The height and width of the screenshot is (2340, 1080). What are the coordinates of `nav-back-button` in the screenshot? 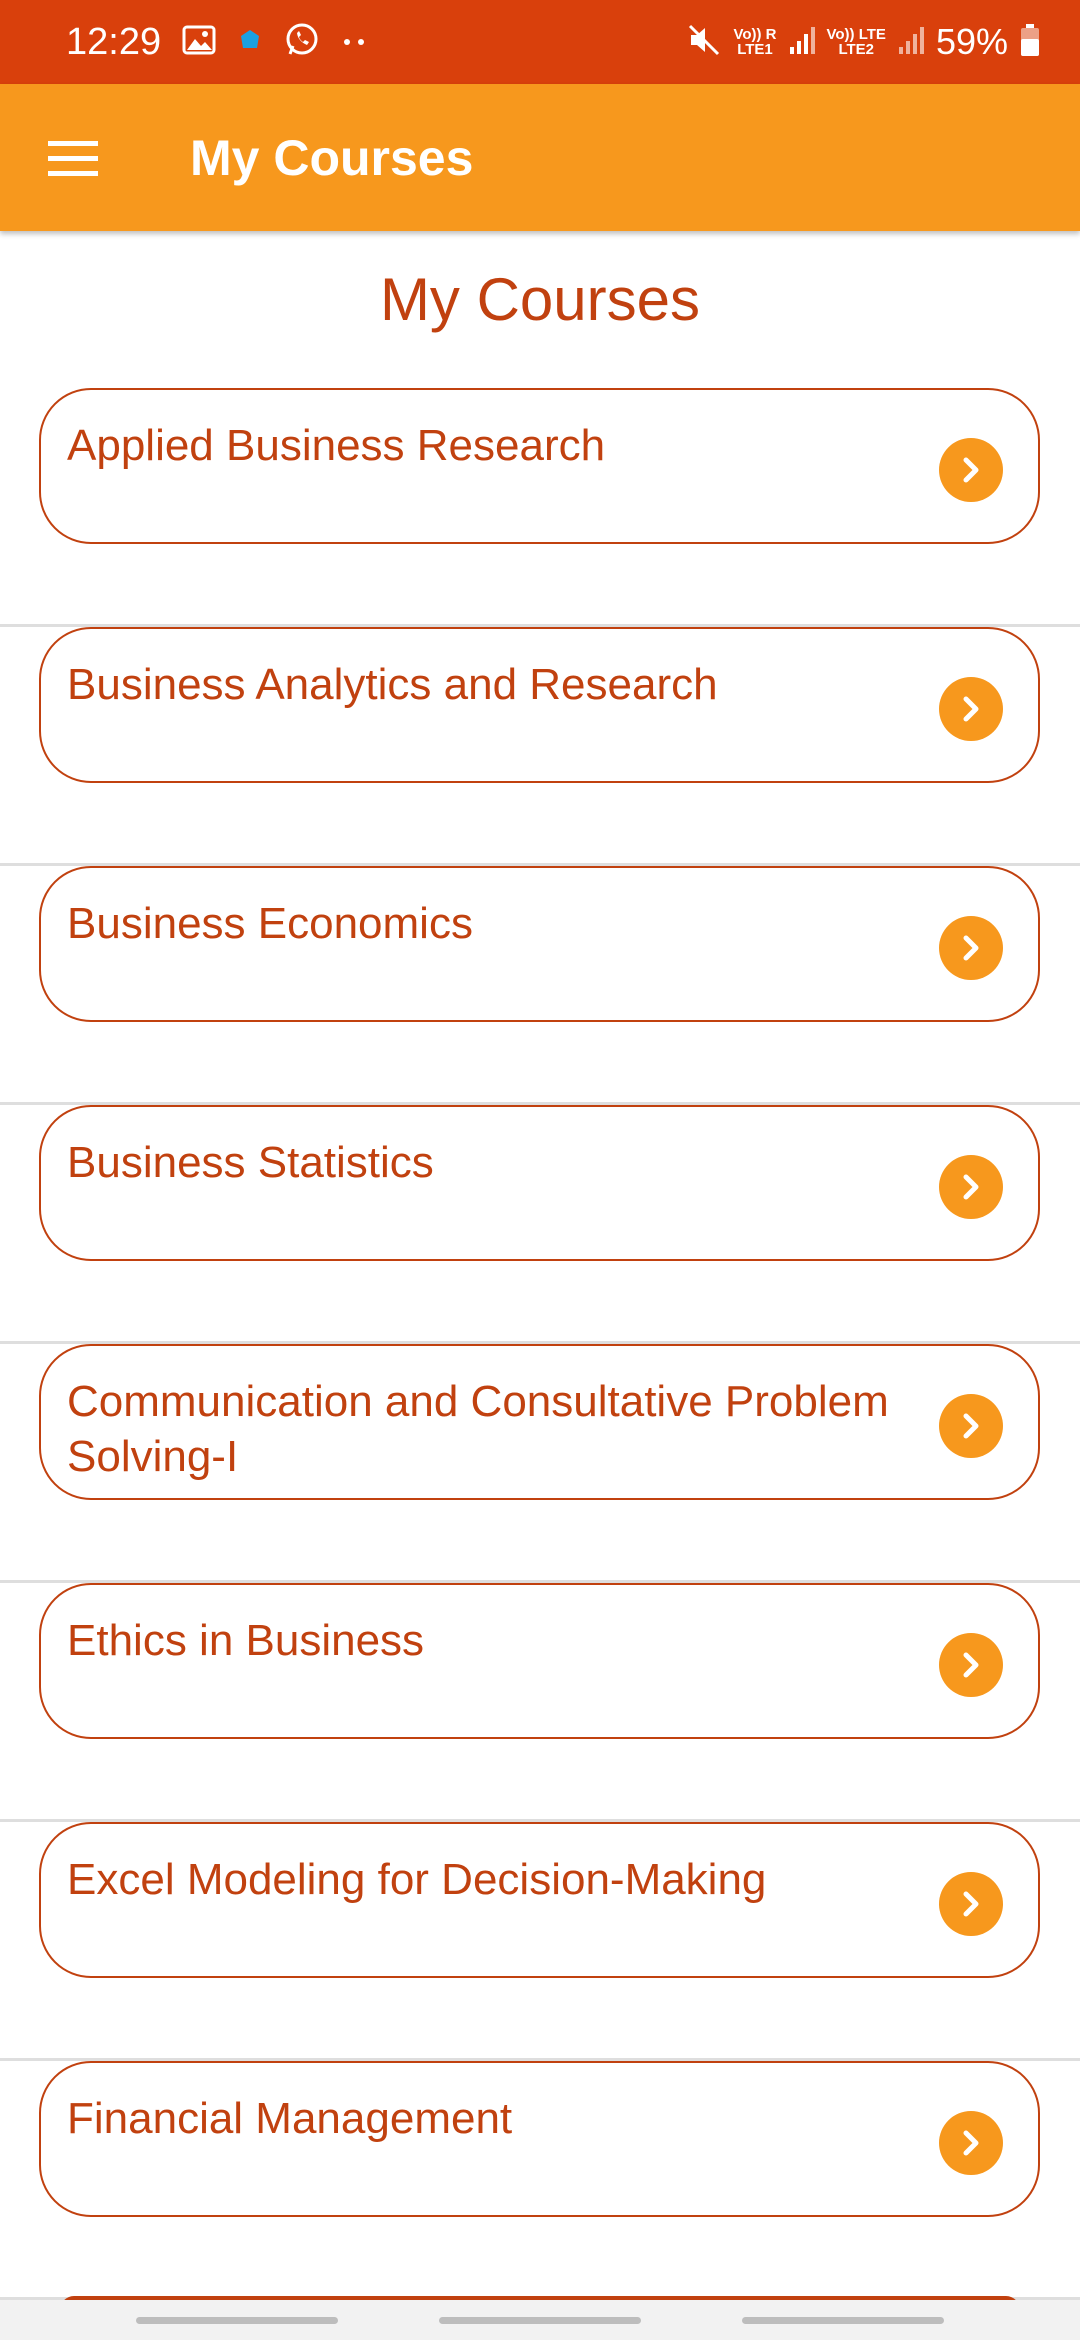 It's located at (843, 2320).